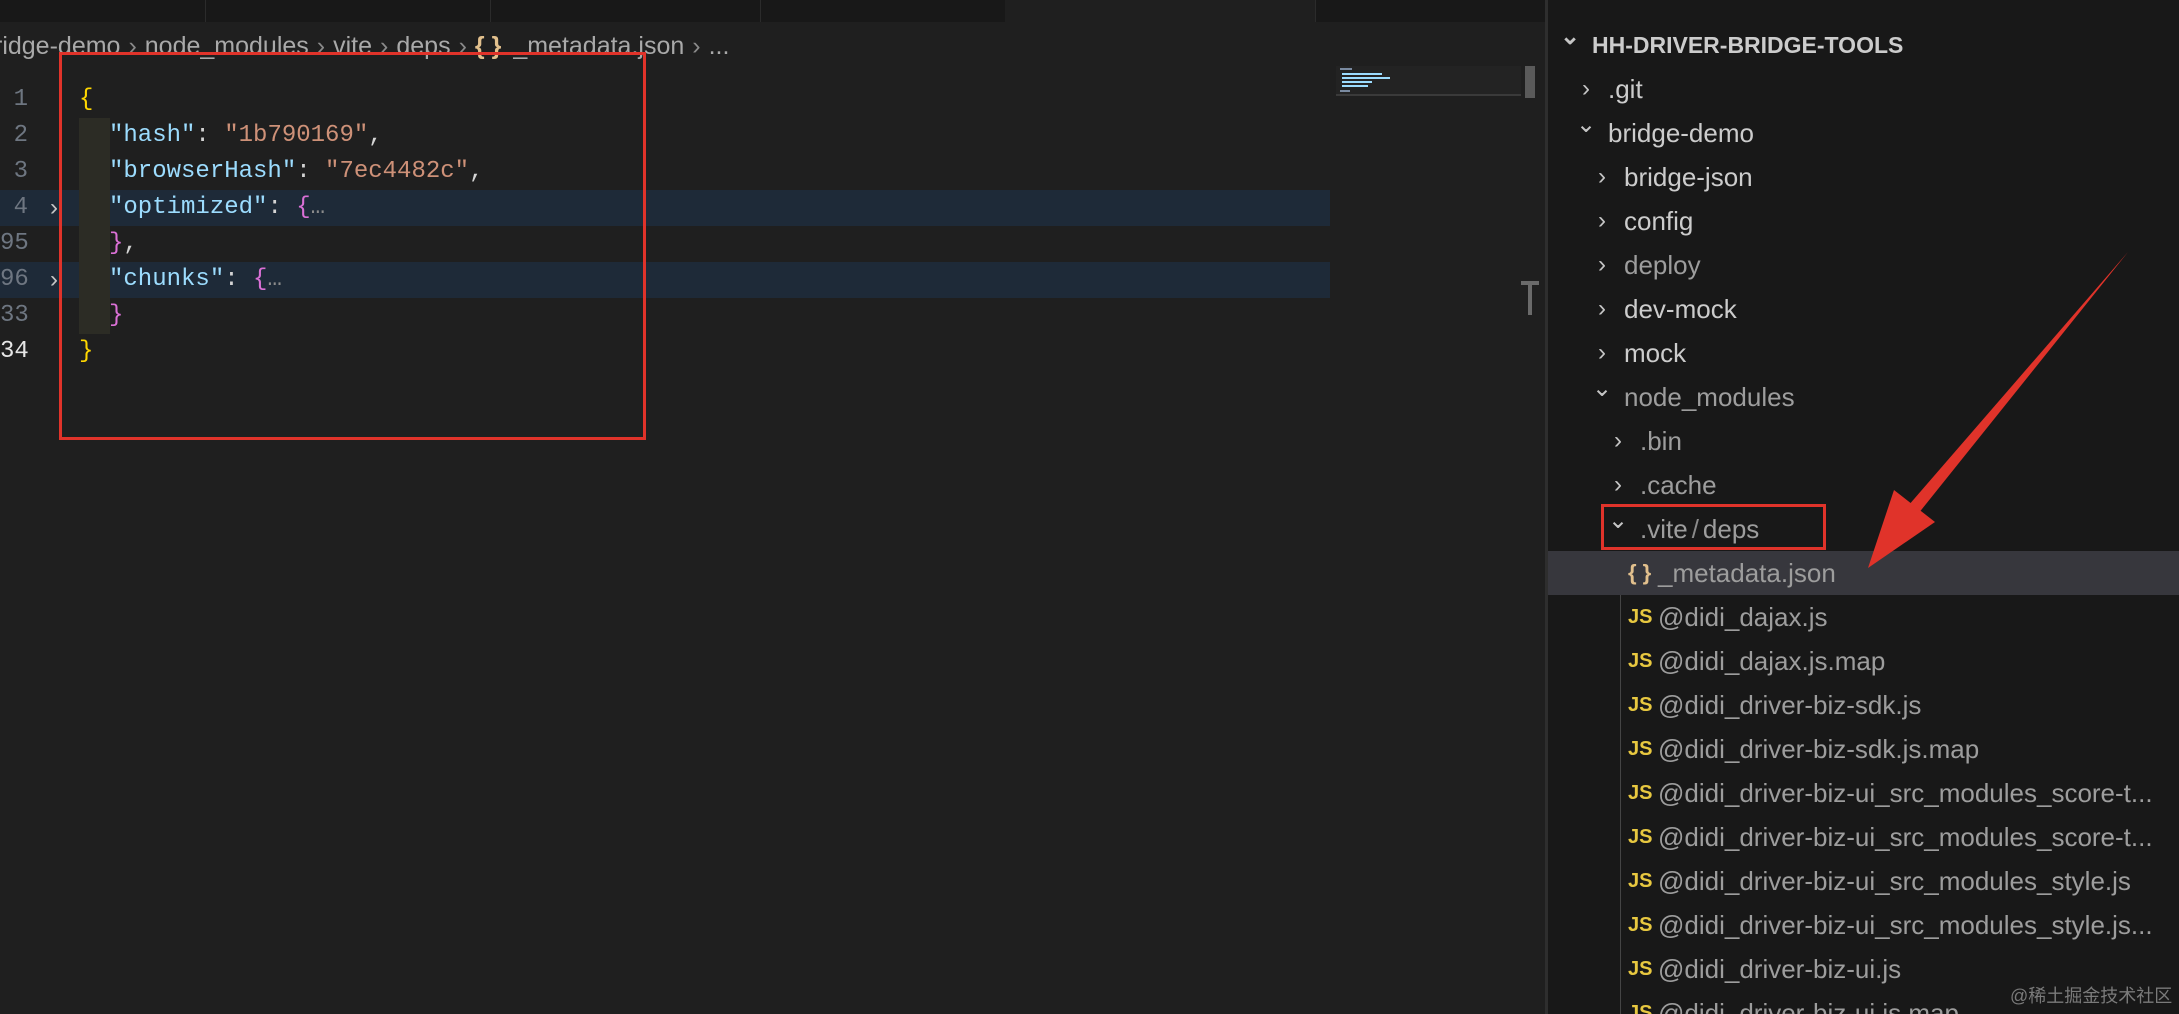  I want to click on explorer-item-name: .git, so click(1625, 89).